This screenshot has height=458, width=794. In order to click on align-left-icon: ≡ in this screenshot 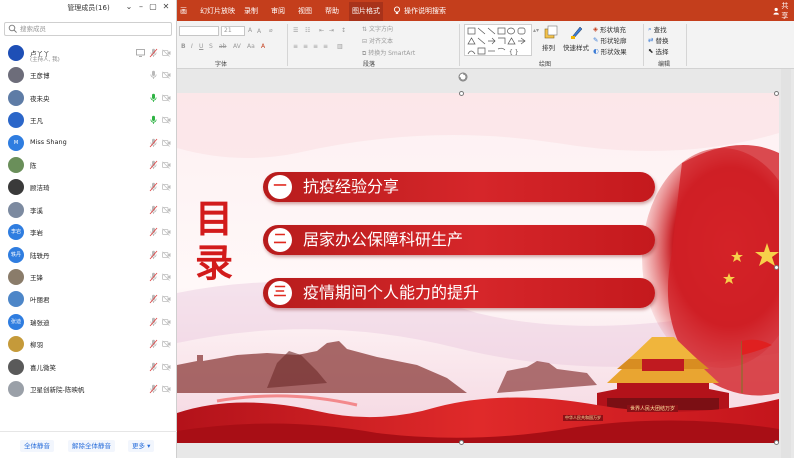, I will do `click(295, 46)`.